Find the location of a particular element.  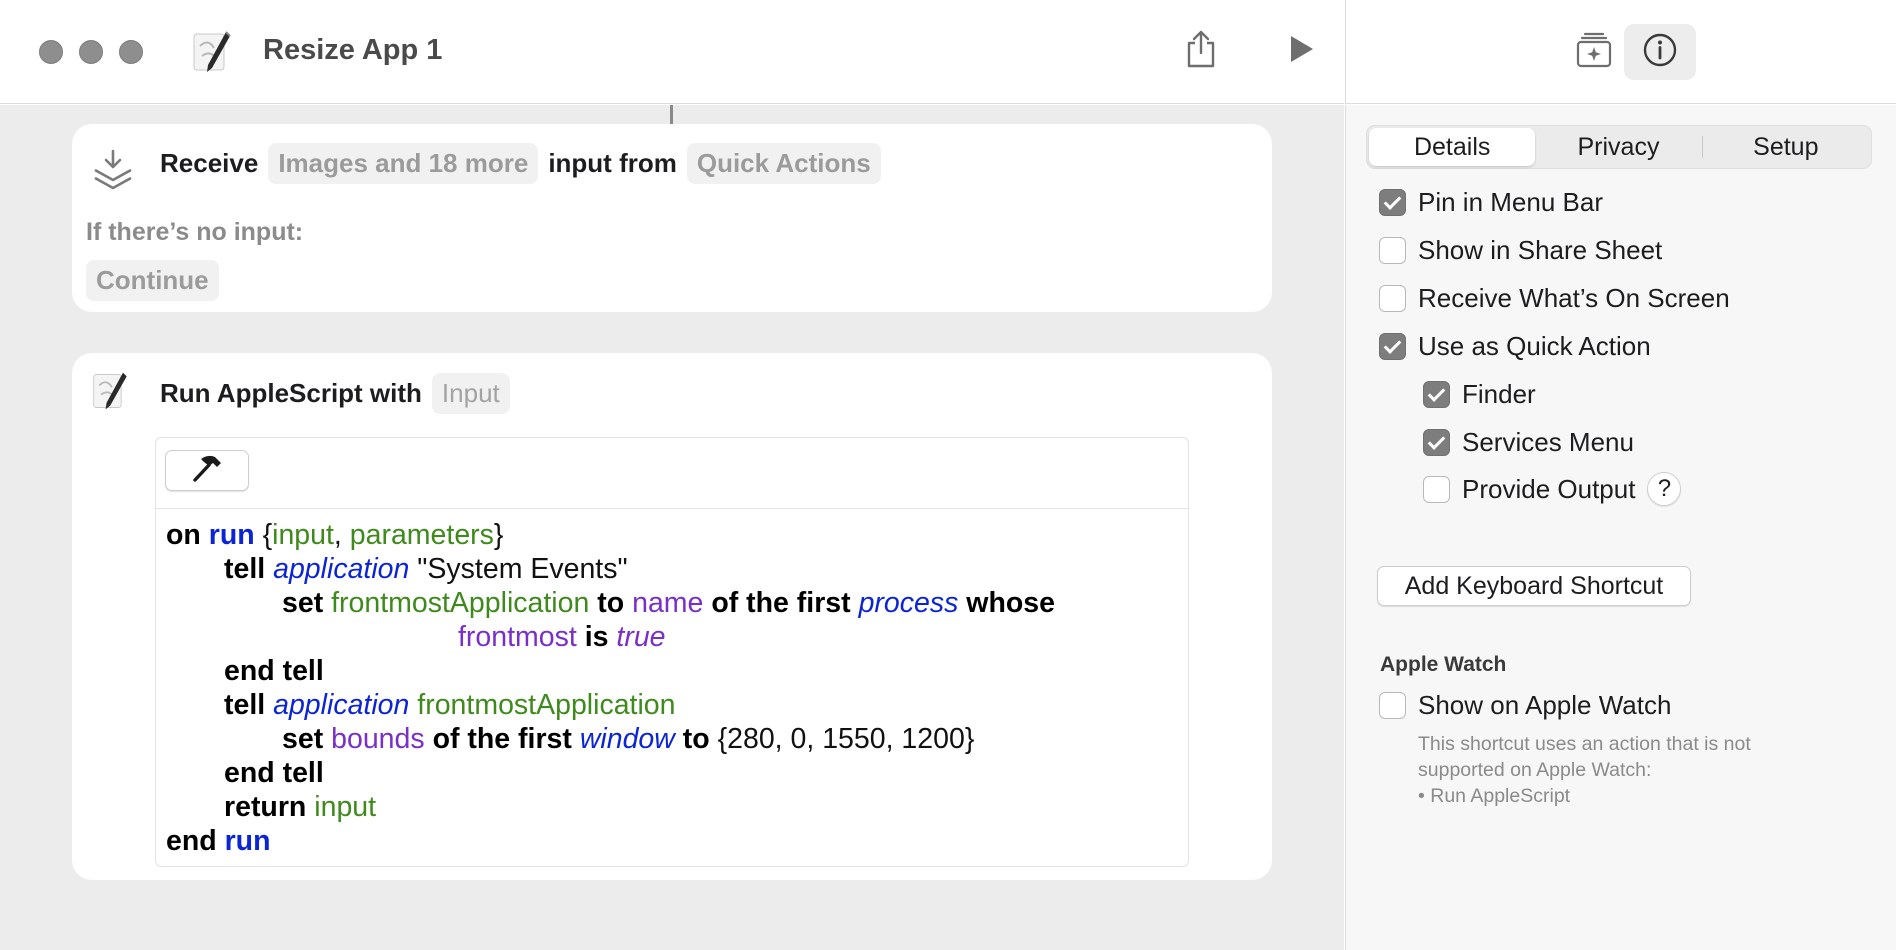

tab-setup: Setup is located at coordinates (1786, 147).